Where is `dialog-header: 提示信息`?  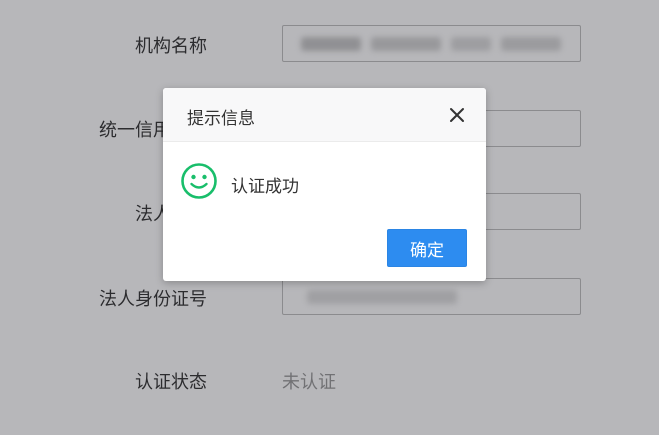 dialog-header: 提示信息 is located at coordinates (324, 115).